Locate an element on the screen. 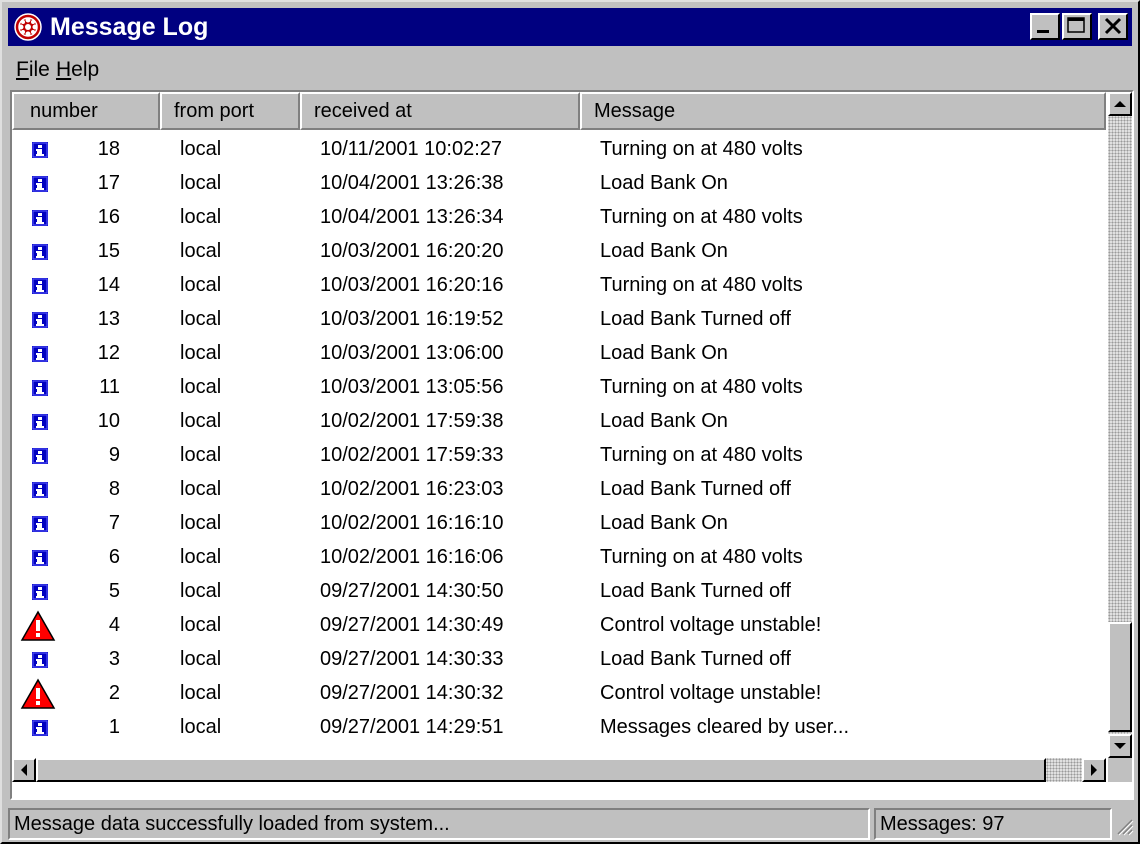  arrow-left-icon is located at coordinates (24, 770).